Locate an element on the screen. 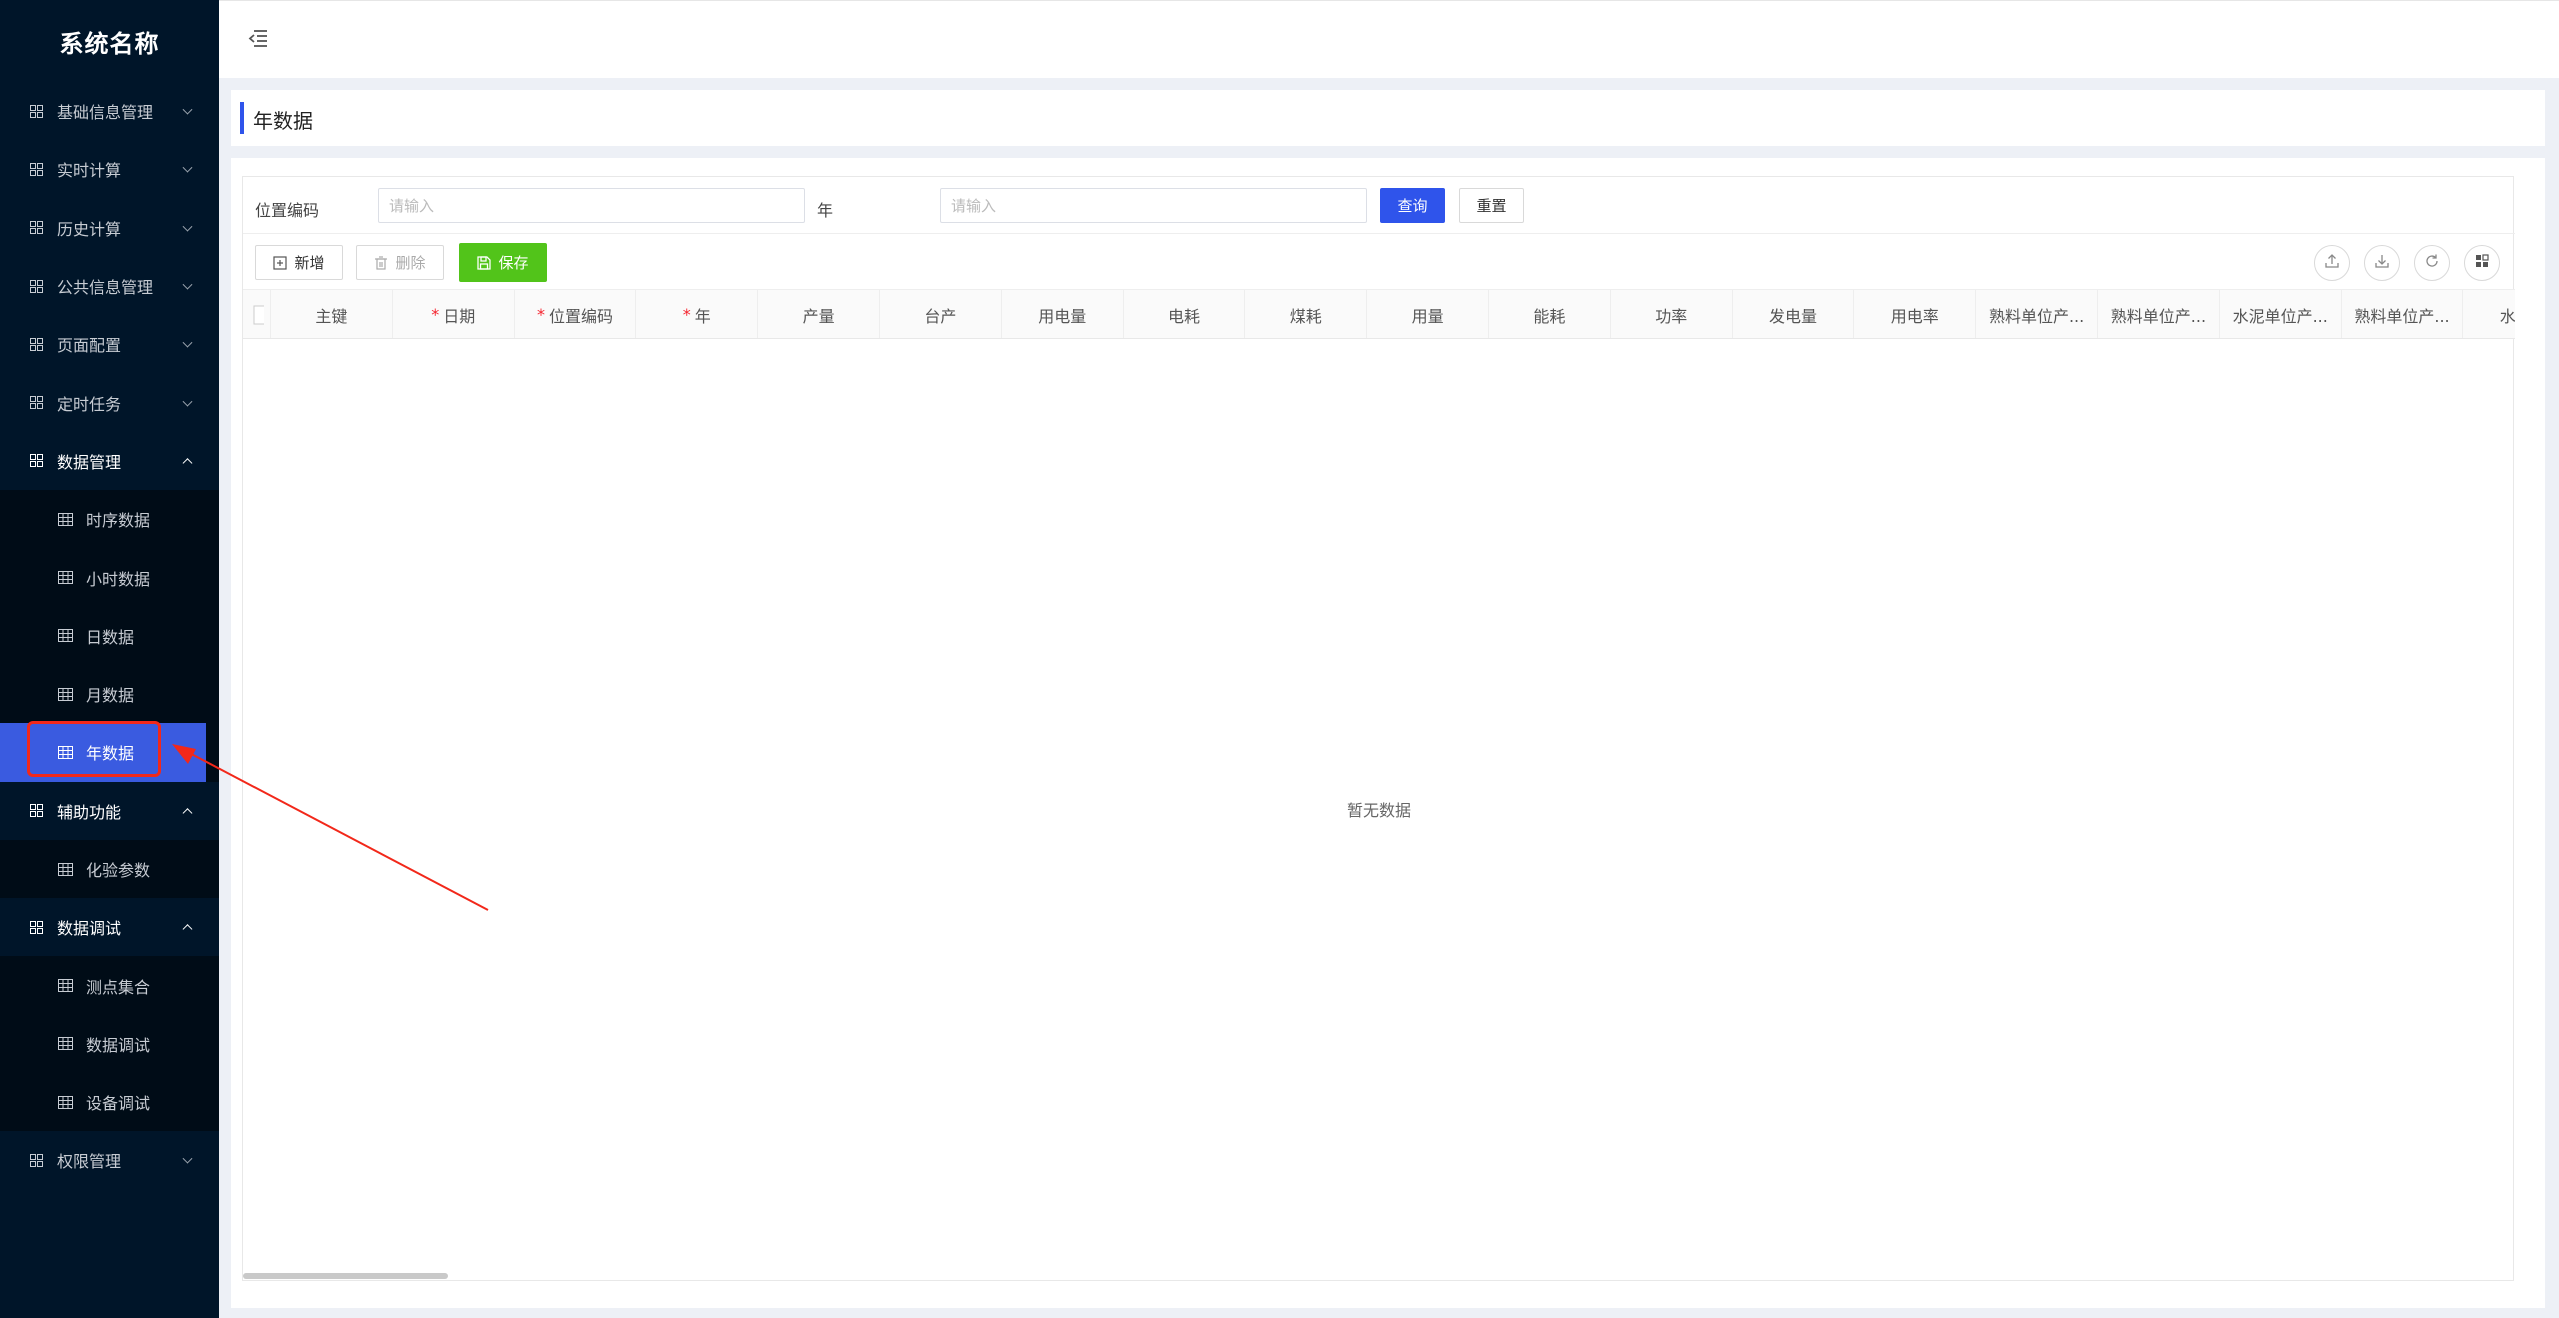 The image size is (2559, 1318). sidebar-item-9: 日数据 is located at coordinates (103, 636).